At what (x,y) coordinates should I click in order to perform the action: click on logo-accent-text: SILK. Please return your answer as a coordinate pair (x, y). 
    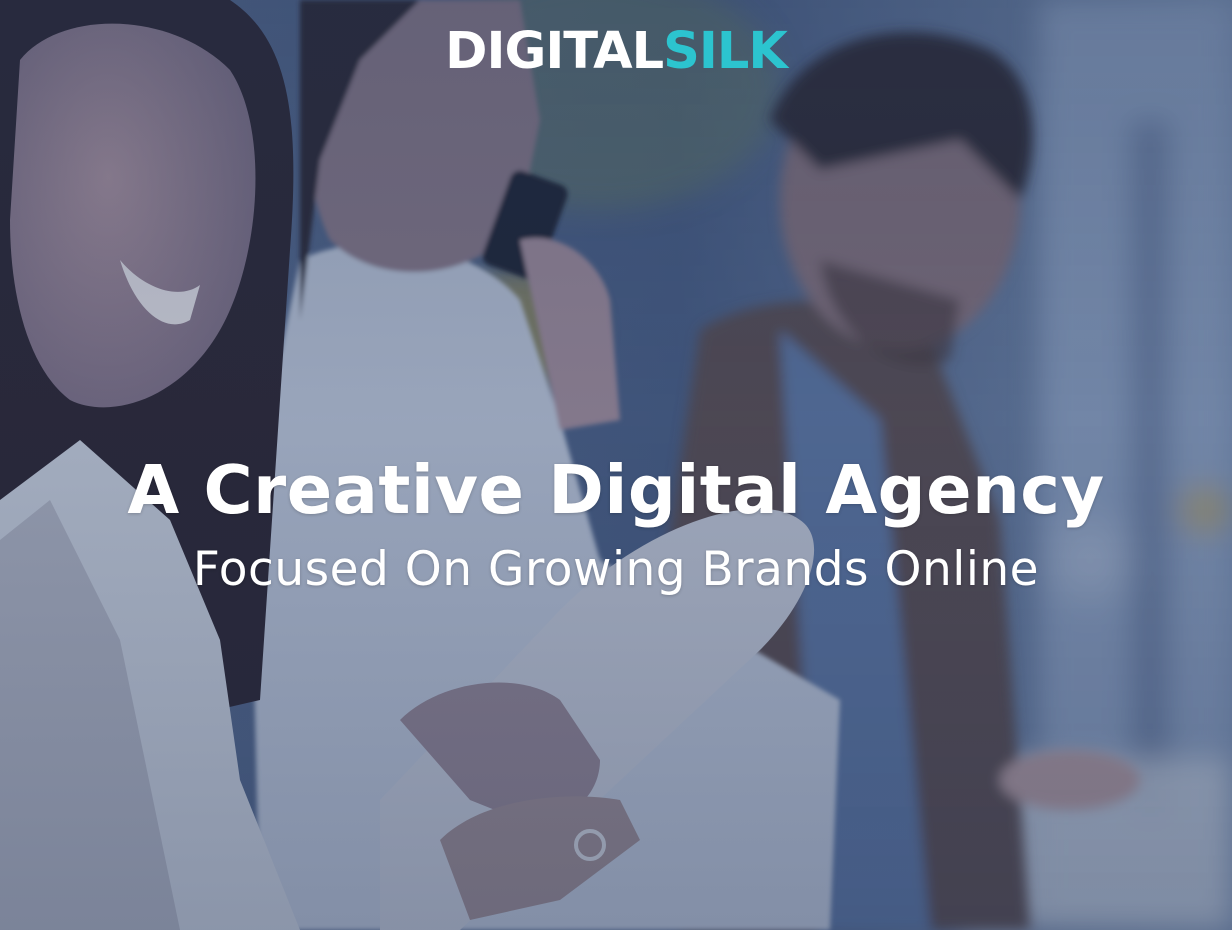
    Looking at the image, I should click on (725, 51).